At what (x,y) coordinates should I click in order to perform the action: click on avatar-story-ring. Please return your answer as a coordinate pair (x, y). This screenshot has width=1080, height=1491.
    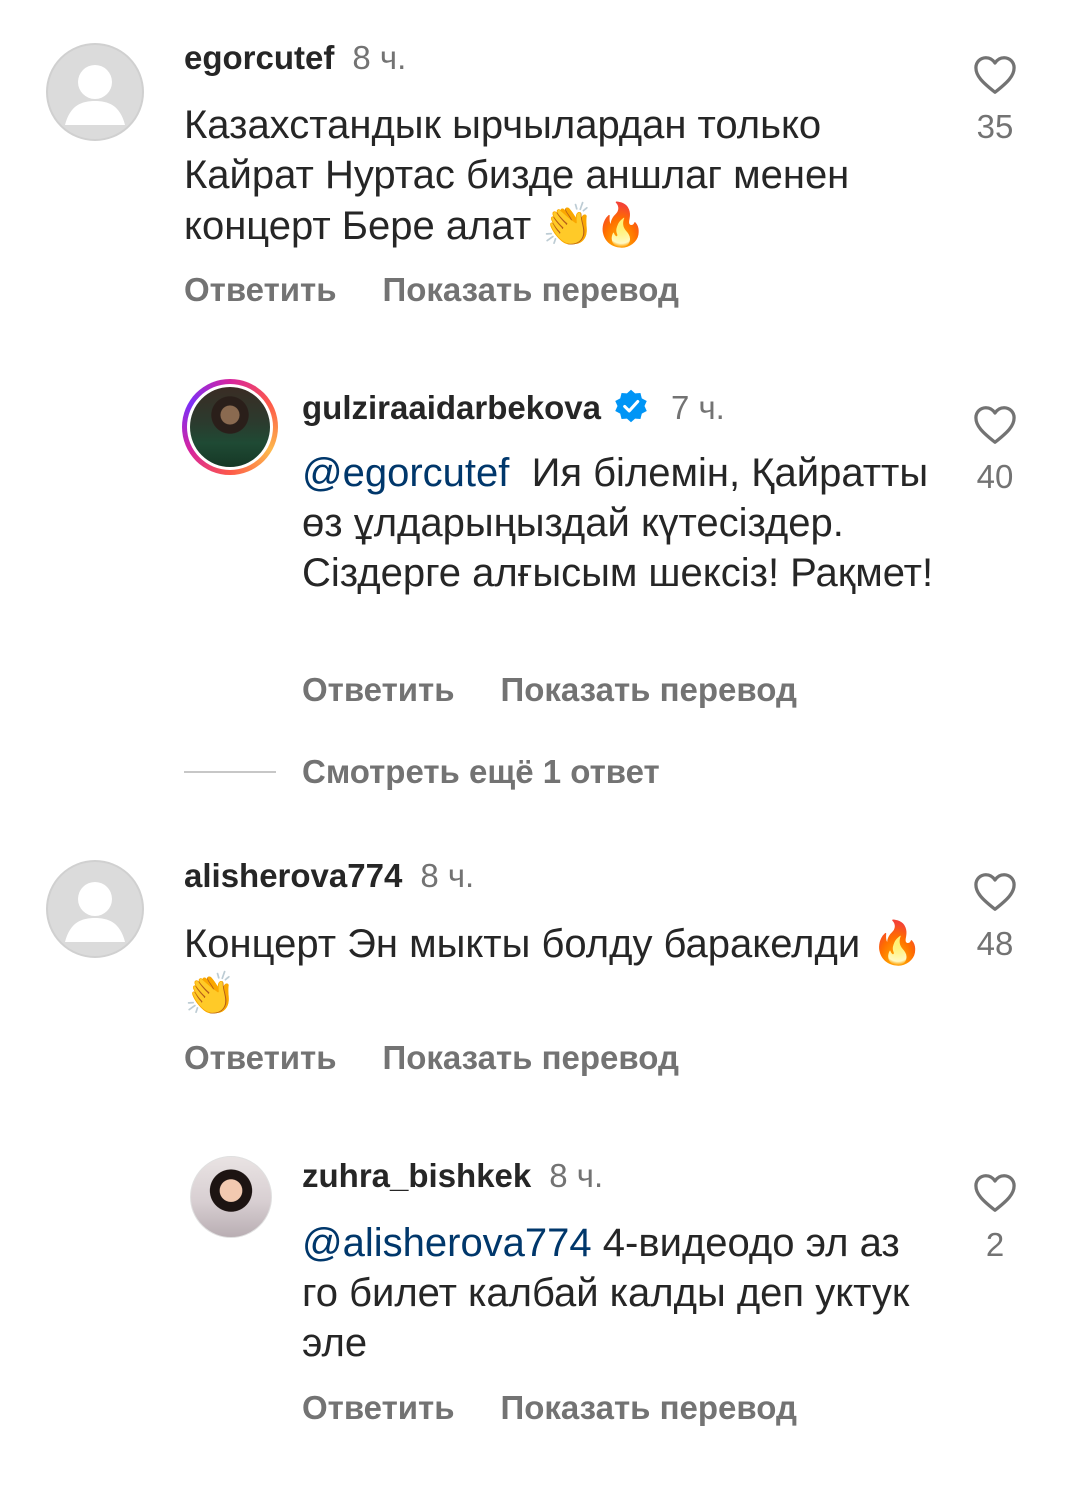
    Looking at the image, I should click on (230, 427).